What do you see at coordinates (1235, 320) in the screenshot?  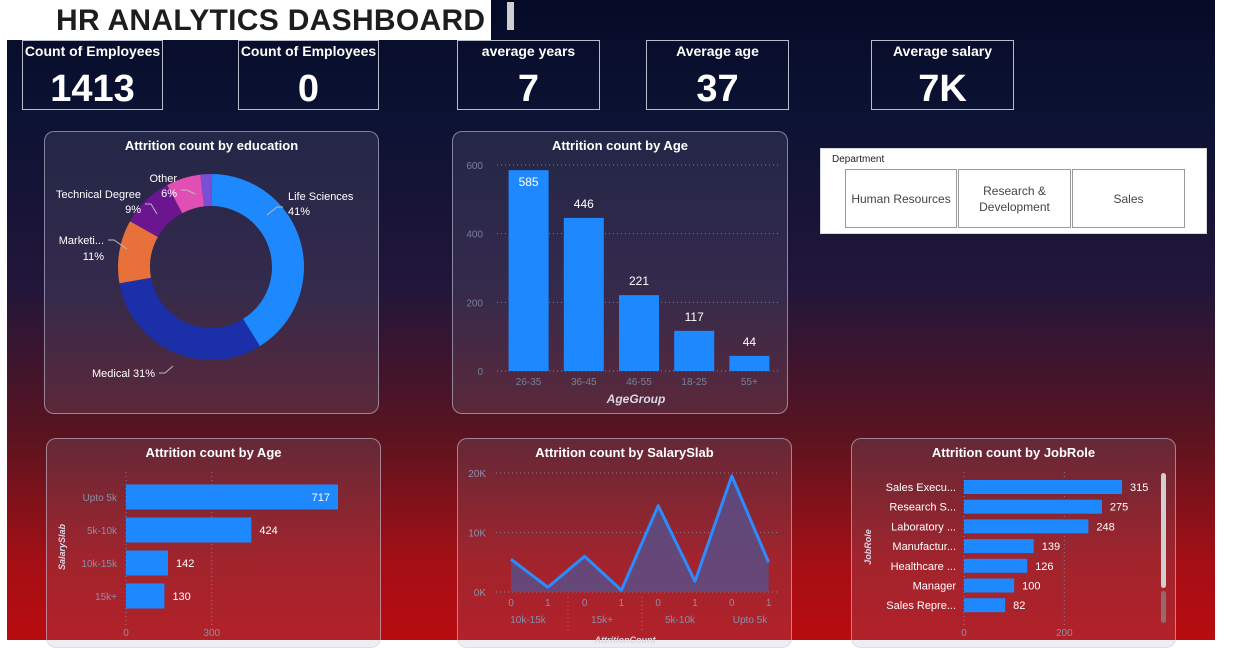 I see `right-gutter` at bounding box center [1235, 320].